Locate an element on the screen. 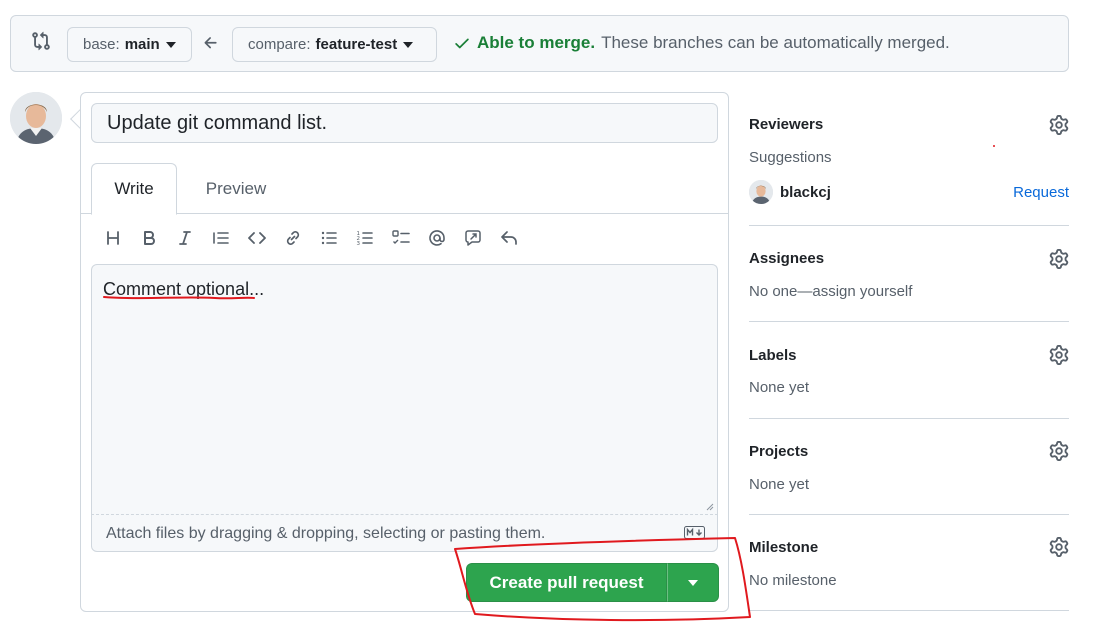 The image size is (1095, 630). heading-button is located at coordinates (113, 238).